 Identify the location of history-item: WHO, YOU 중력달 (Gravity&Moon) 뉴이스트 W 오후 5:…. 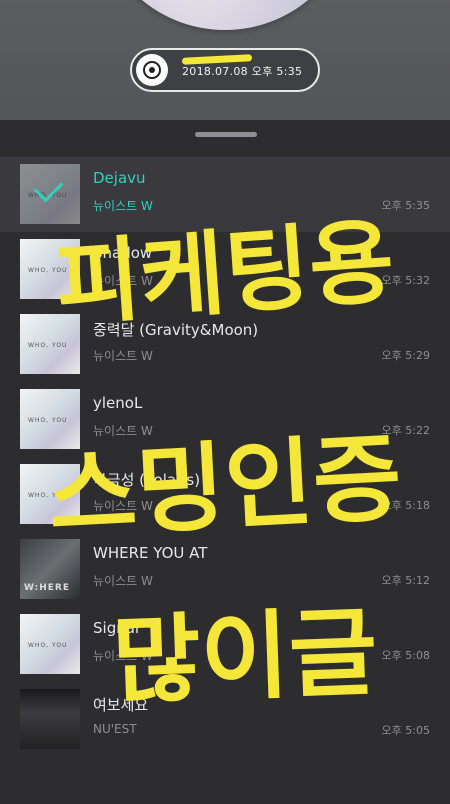
(225, 344).